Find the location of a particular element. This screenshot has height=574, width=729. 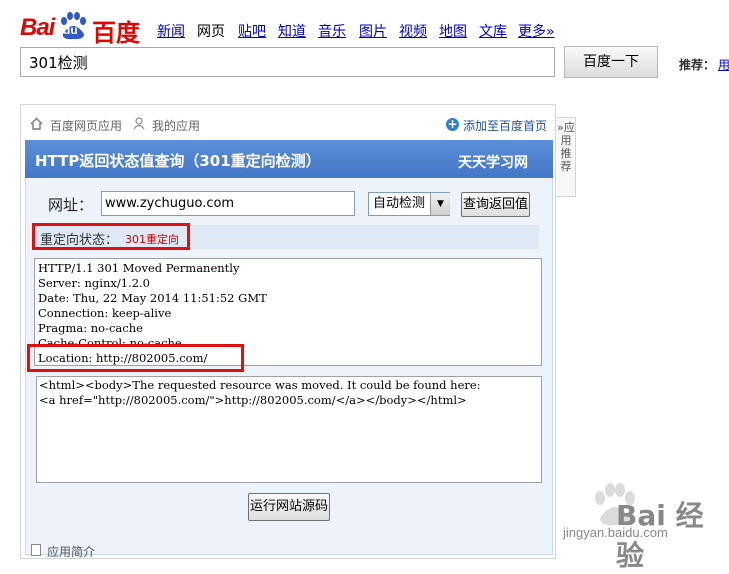

recommend-link: 用 is located at coordinates (723, 64).